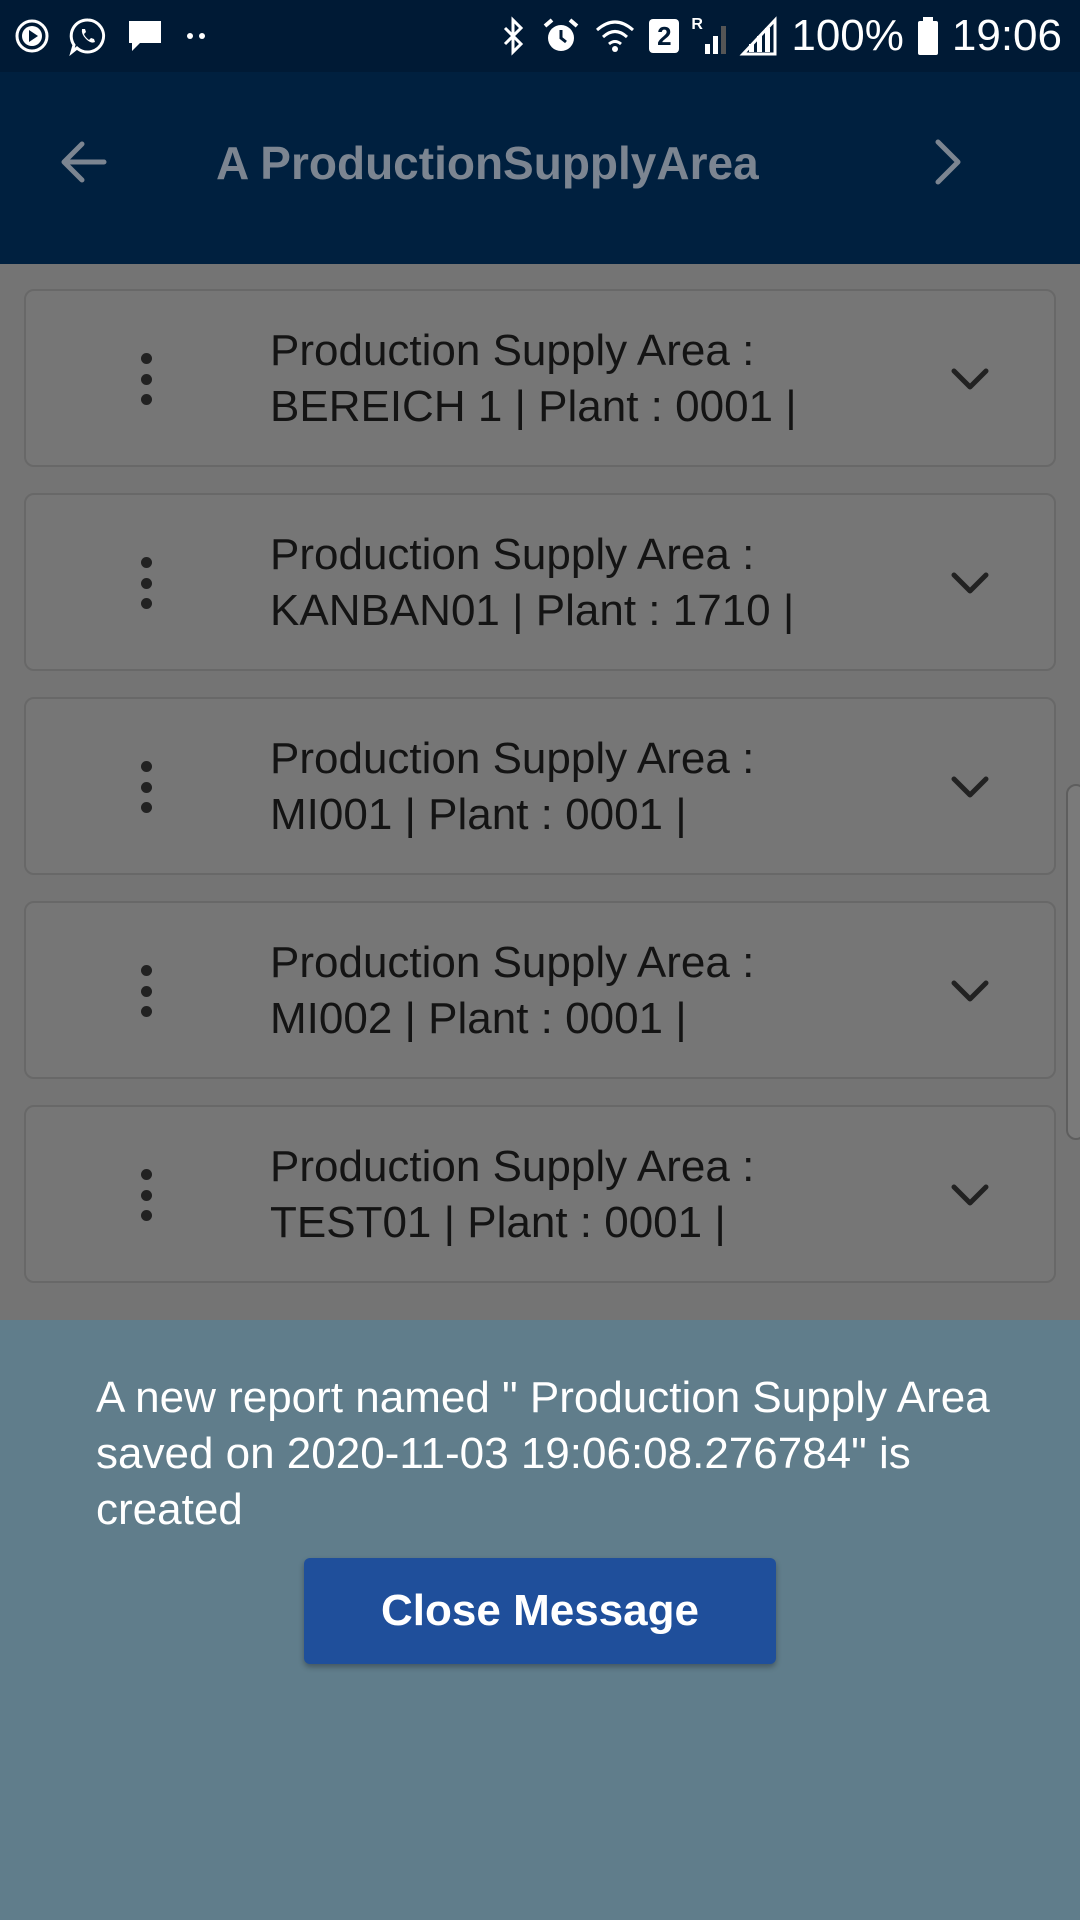 Image resolution: width=1080 pixels, height=1920 pixels. What do you see at coordinates (32, 36) in the screenshot?
I see `play-circle-icon` at bounding box center [32, 36].